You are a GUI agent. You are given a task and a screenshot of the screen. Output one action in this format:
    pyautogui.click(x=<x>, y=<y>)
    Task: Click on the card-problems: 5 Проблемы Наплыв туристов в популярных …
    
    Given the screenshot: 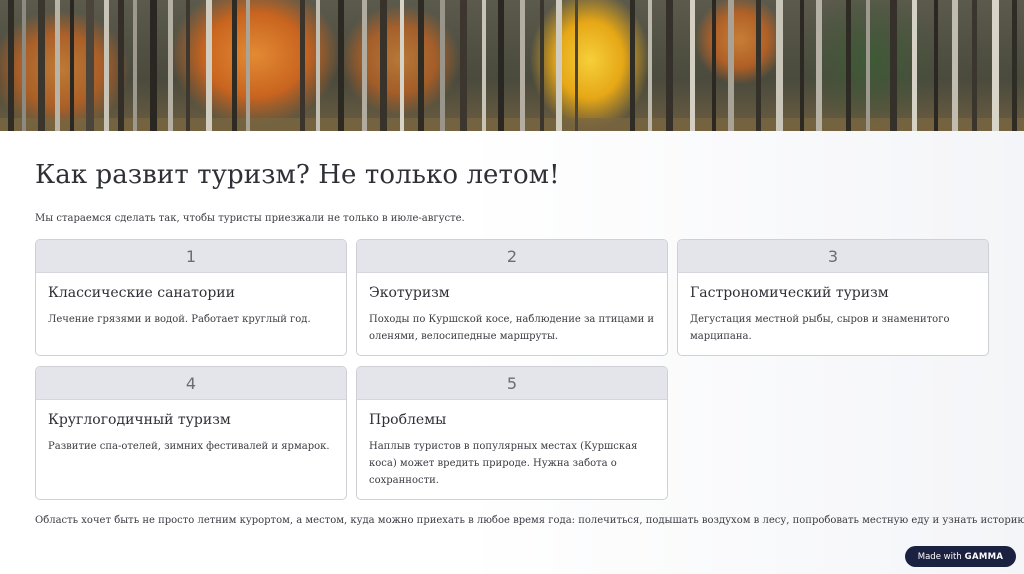 What is the action you would take?
    pyautogui.click(x=512, y=433)
    